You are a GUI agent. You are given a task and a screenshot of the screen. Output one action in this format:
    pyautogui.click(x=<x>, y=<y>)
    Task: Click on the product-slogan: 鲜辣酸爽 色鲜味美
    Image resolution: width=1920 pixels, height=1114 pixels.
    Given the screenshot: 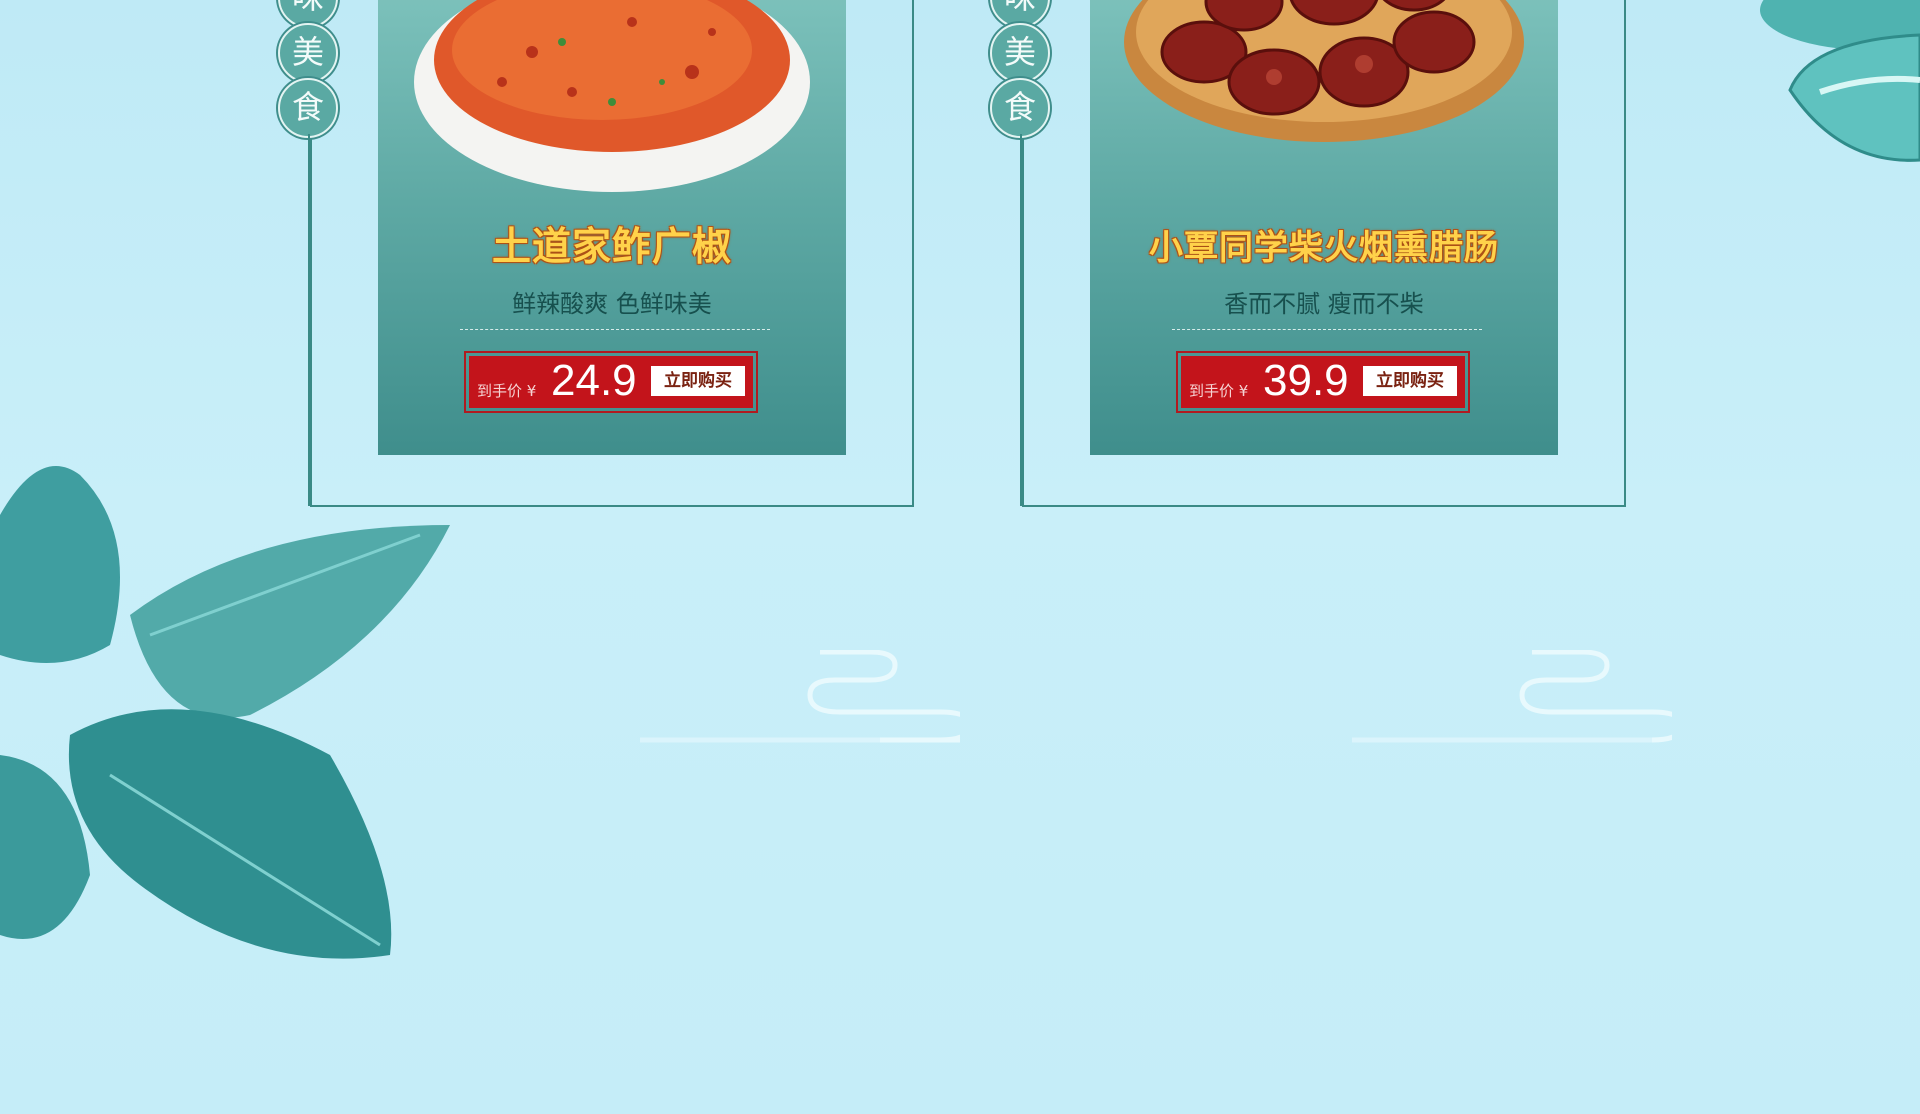 What is the action you would take?
    pyautogui.click(x=612, y=304)
    